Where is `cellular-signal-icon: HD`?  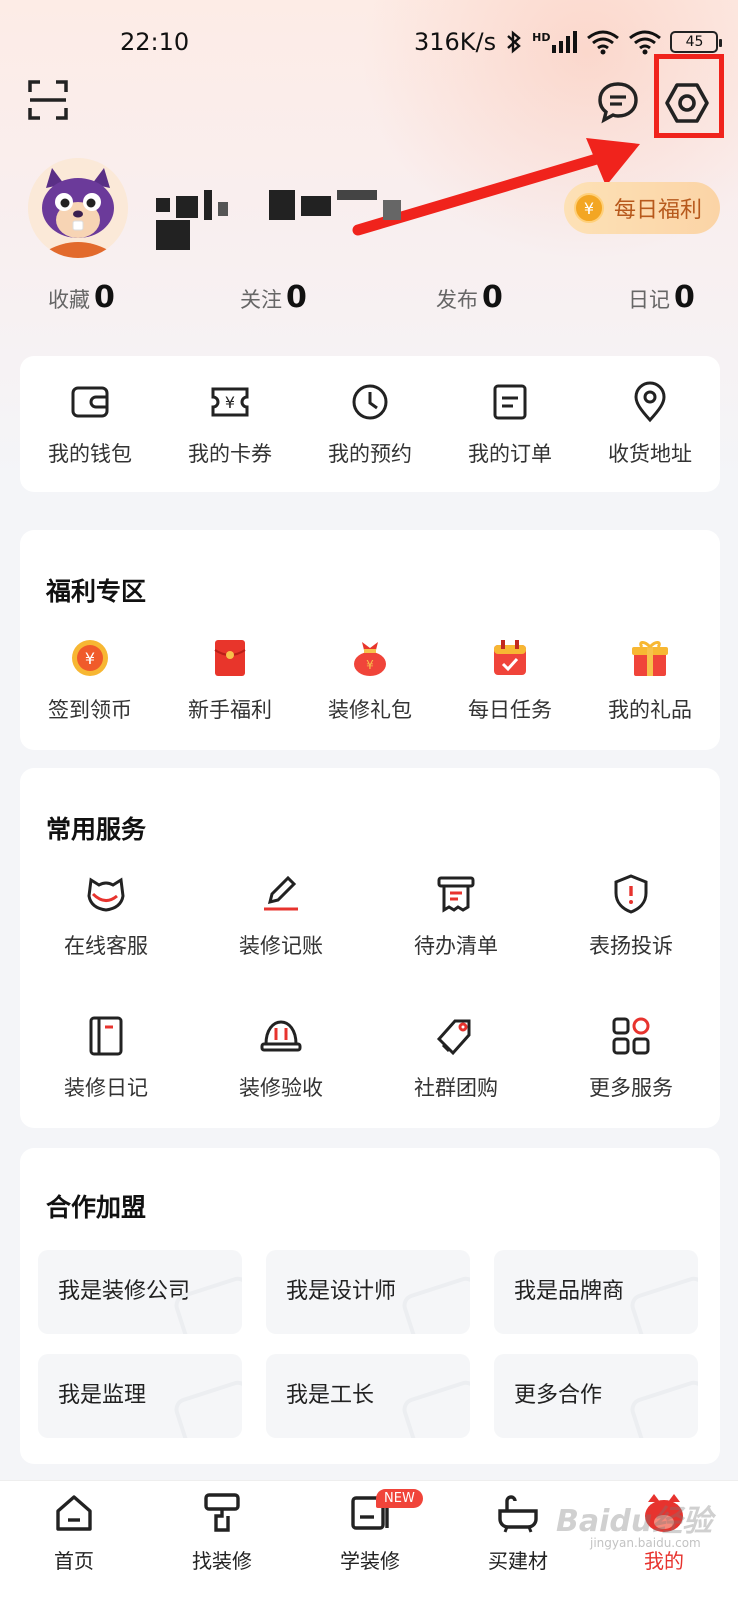
cellular-signal-icon: HD is located at coordinates (555, 42).